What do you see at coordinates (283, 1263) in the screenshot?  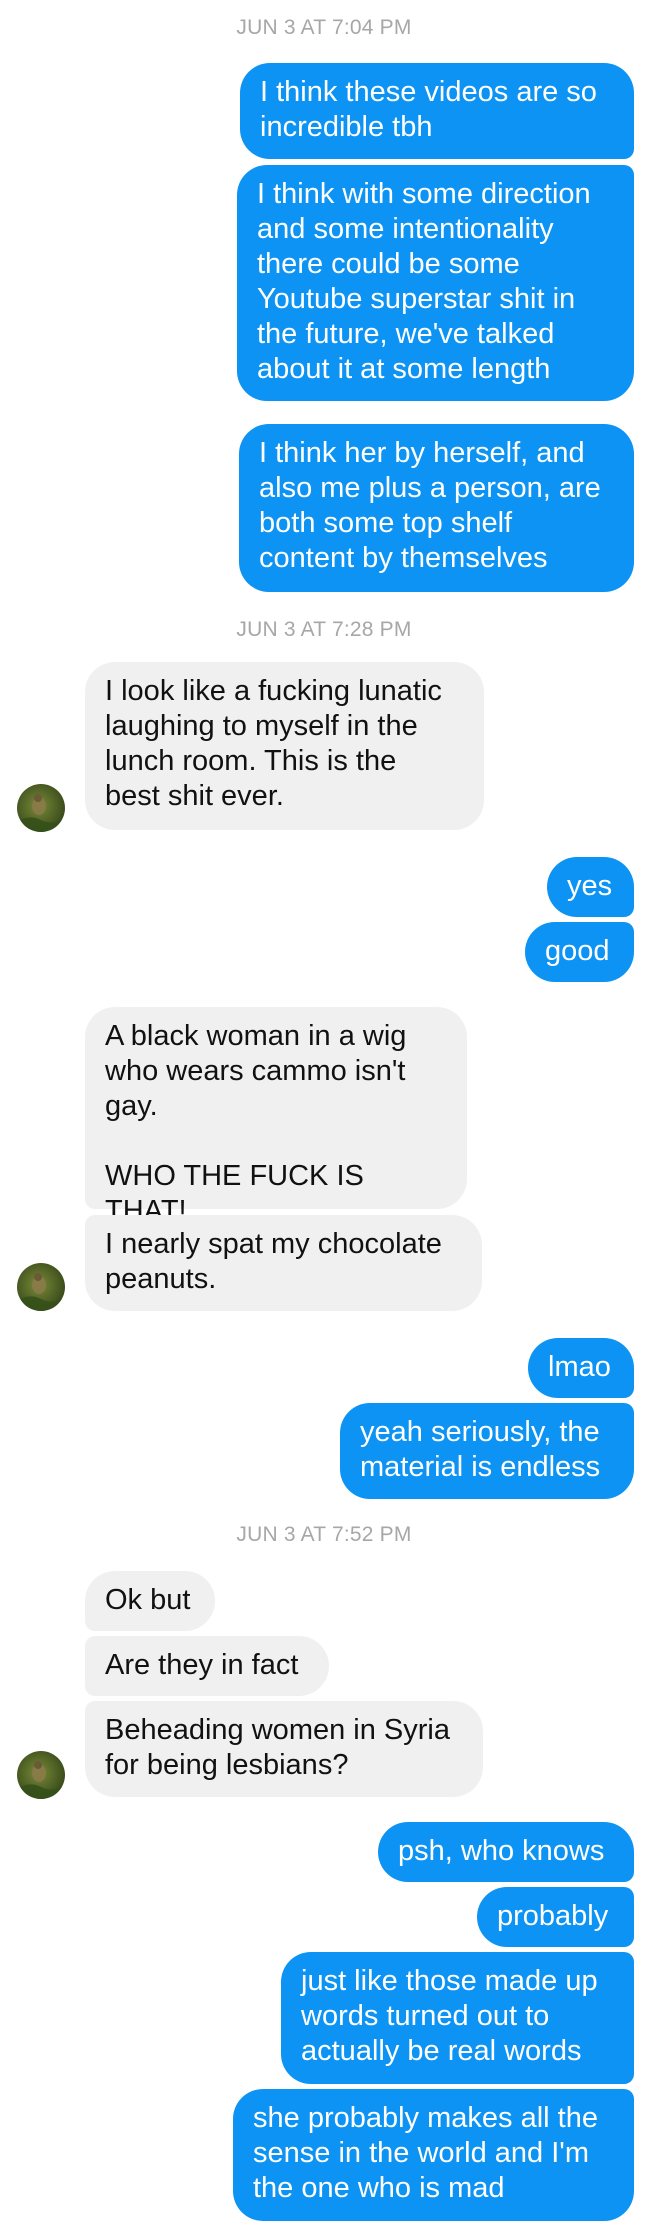 I see `received-message: I nearly spat my chocolate peanuts.` at bounding box center [283, 1263].